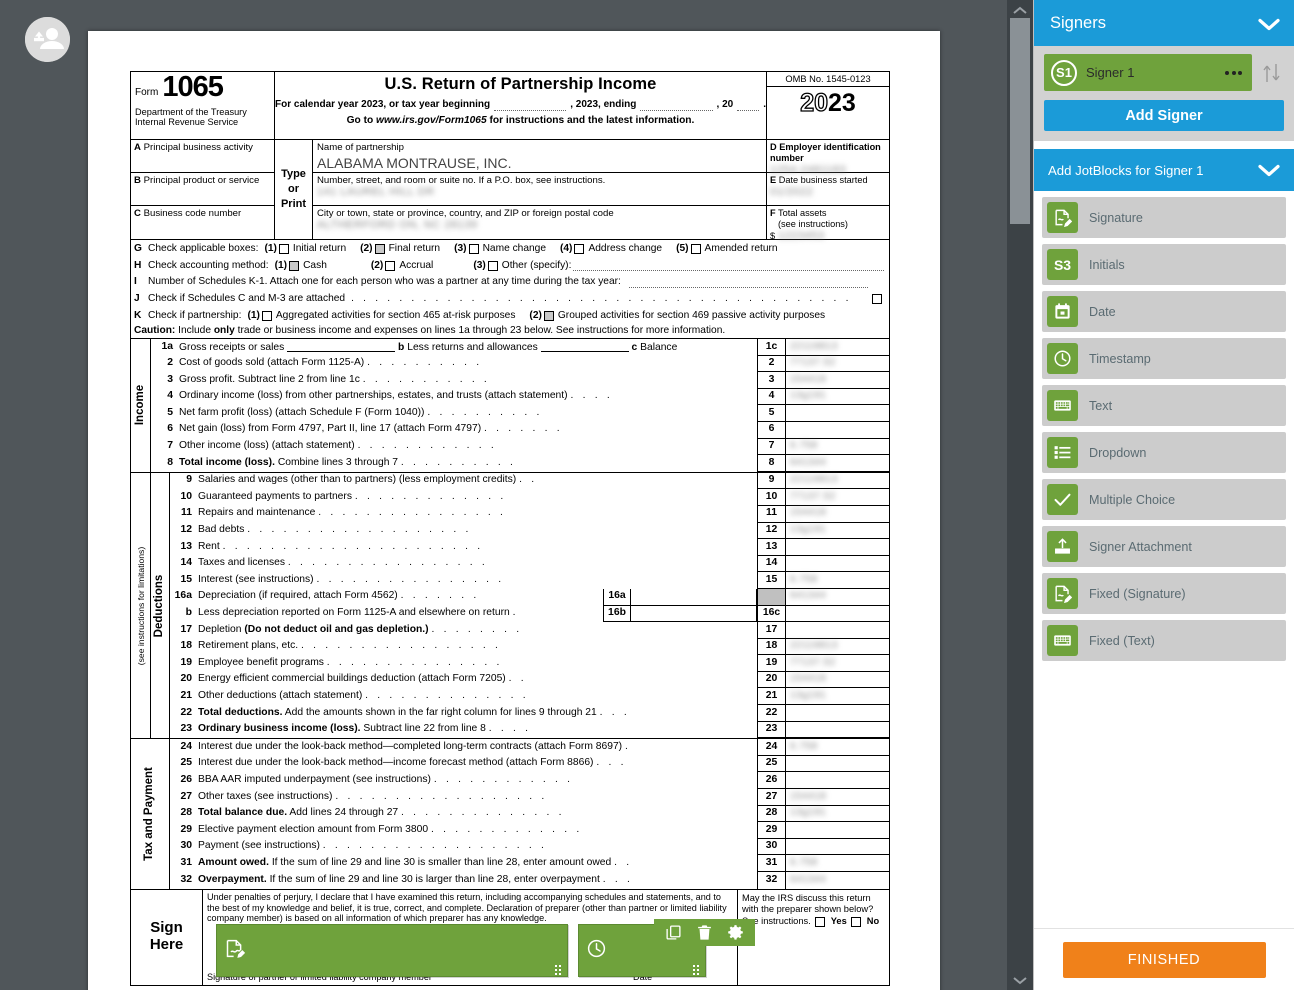 The image size is (1294, 990). What do you see at coordinates (828, 189) in the screenshot?
I see `date-started-cell: E Date business started 01/2022` at bounding box center [828, 189].